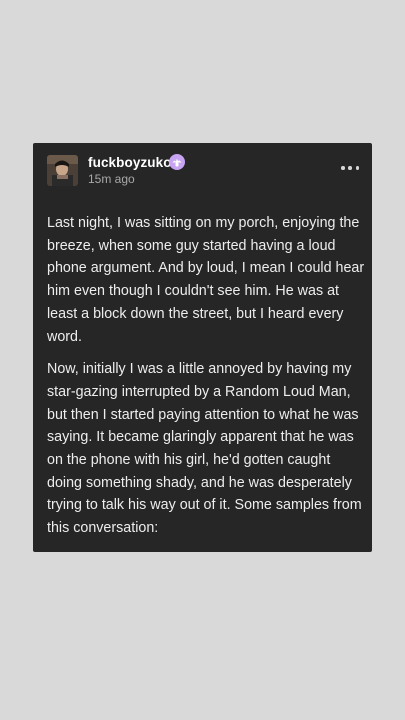  I want to click on avatar, so click(62, 170).